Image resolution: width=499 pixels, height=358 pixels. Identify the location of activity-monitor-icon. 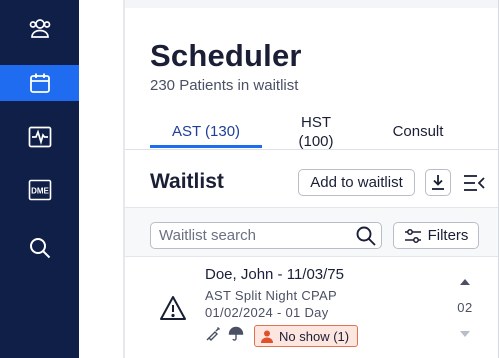
(39, 137).